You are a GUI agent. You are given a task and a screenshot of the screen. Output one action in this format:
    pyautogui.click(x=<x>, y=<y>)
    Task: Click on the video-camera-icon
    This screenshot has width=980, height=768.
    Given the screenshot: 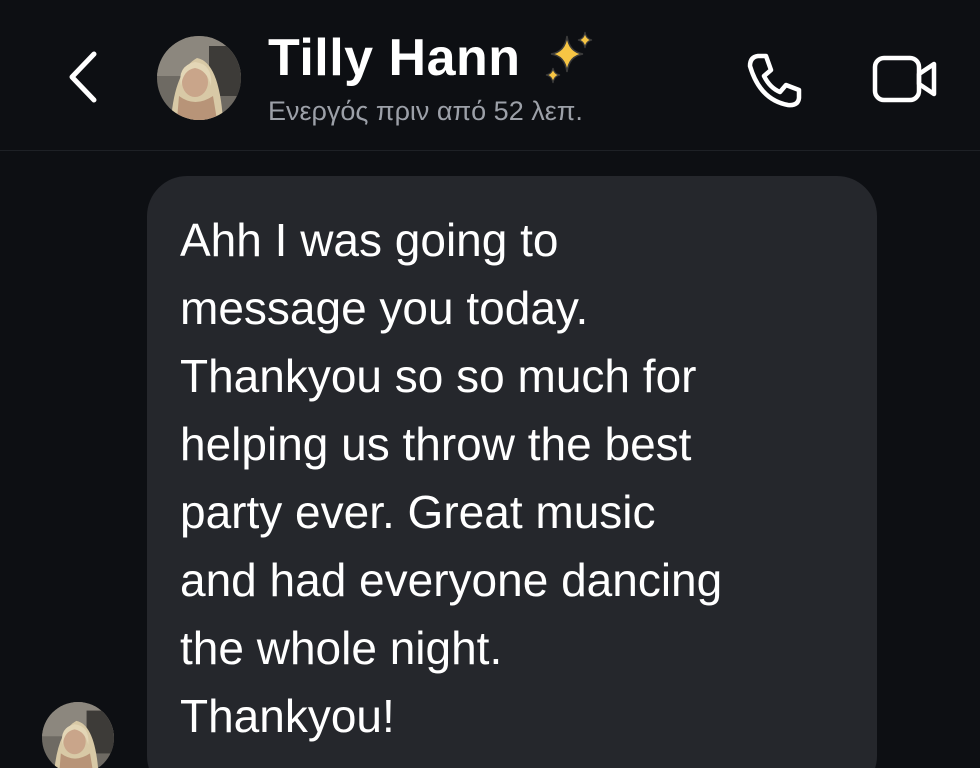 What is the action you would take?
    pyautogui.click(x=904, y=79)
    